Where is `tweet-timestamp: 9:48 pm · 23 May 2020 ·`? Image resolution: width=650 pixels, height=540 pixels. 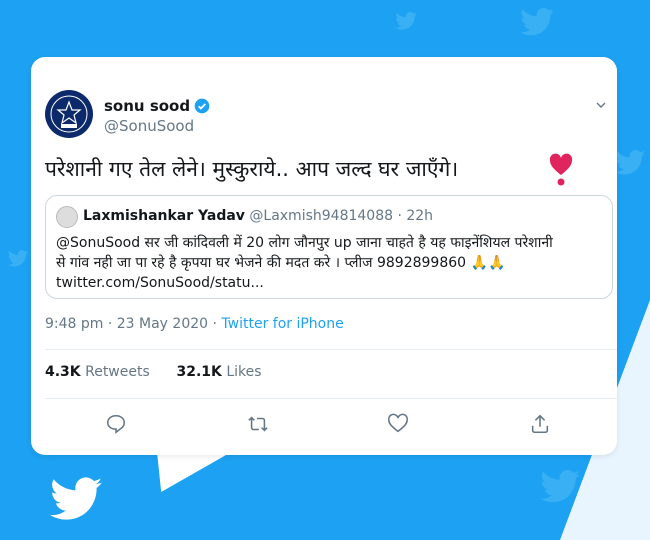
tweet-timestamp: 9:48 pm · 23 May 2020 · is located at coordinates (133, 324).